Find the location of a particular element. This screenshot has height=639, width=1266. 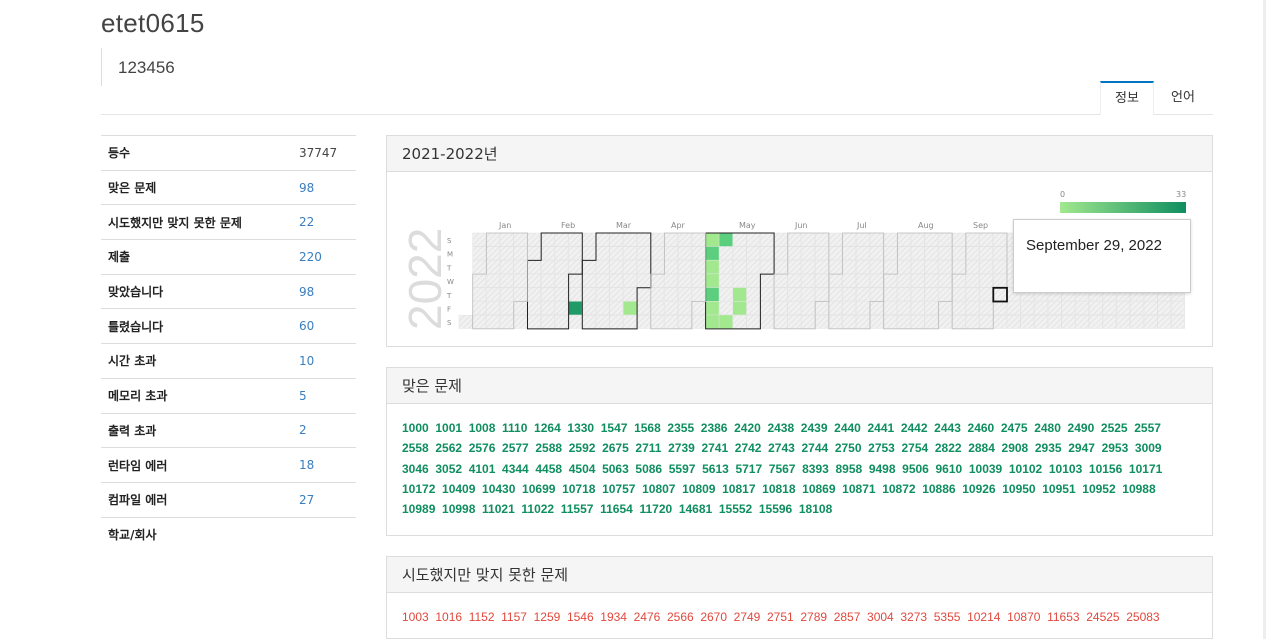

solved-problem-link: 2822 is located at coordinates (948, 448).